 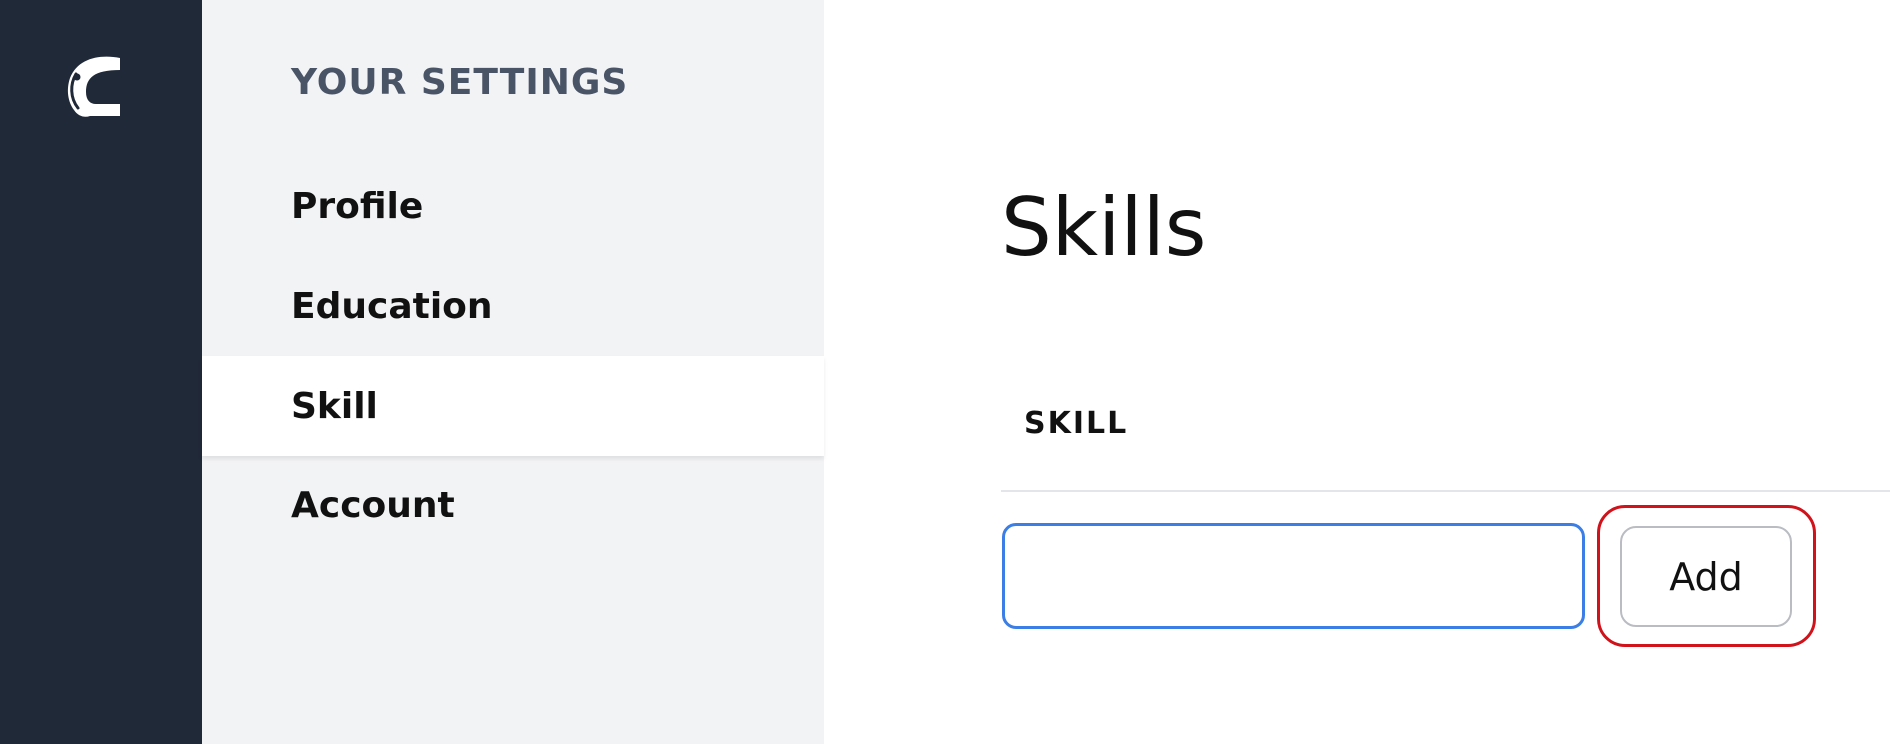 I want to click on skill-input, so click(x=1293, y=576).